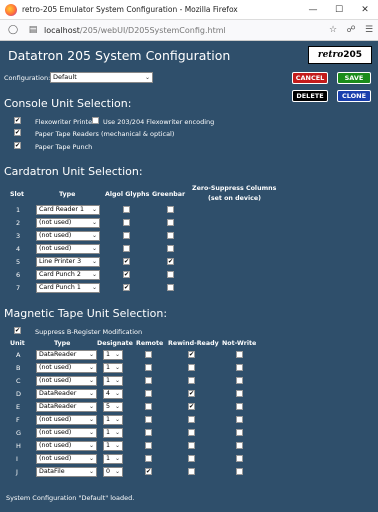 The image size is (378, 512). What do you see at coordinates (108, 406) in the screenshot?
I see `designate-value: 5` at bounding box center [108, 406].